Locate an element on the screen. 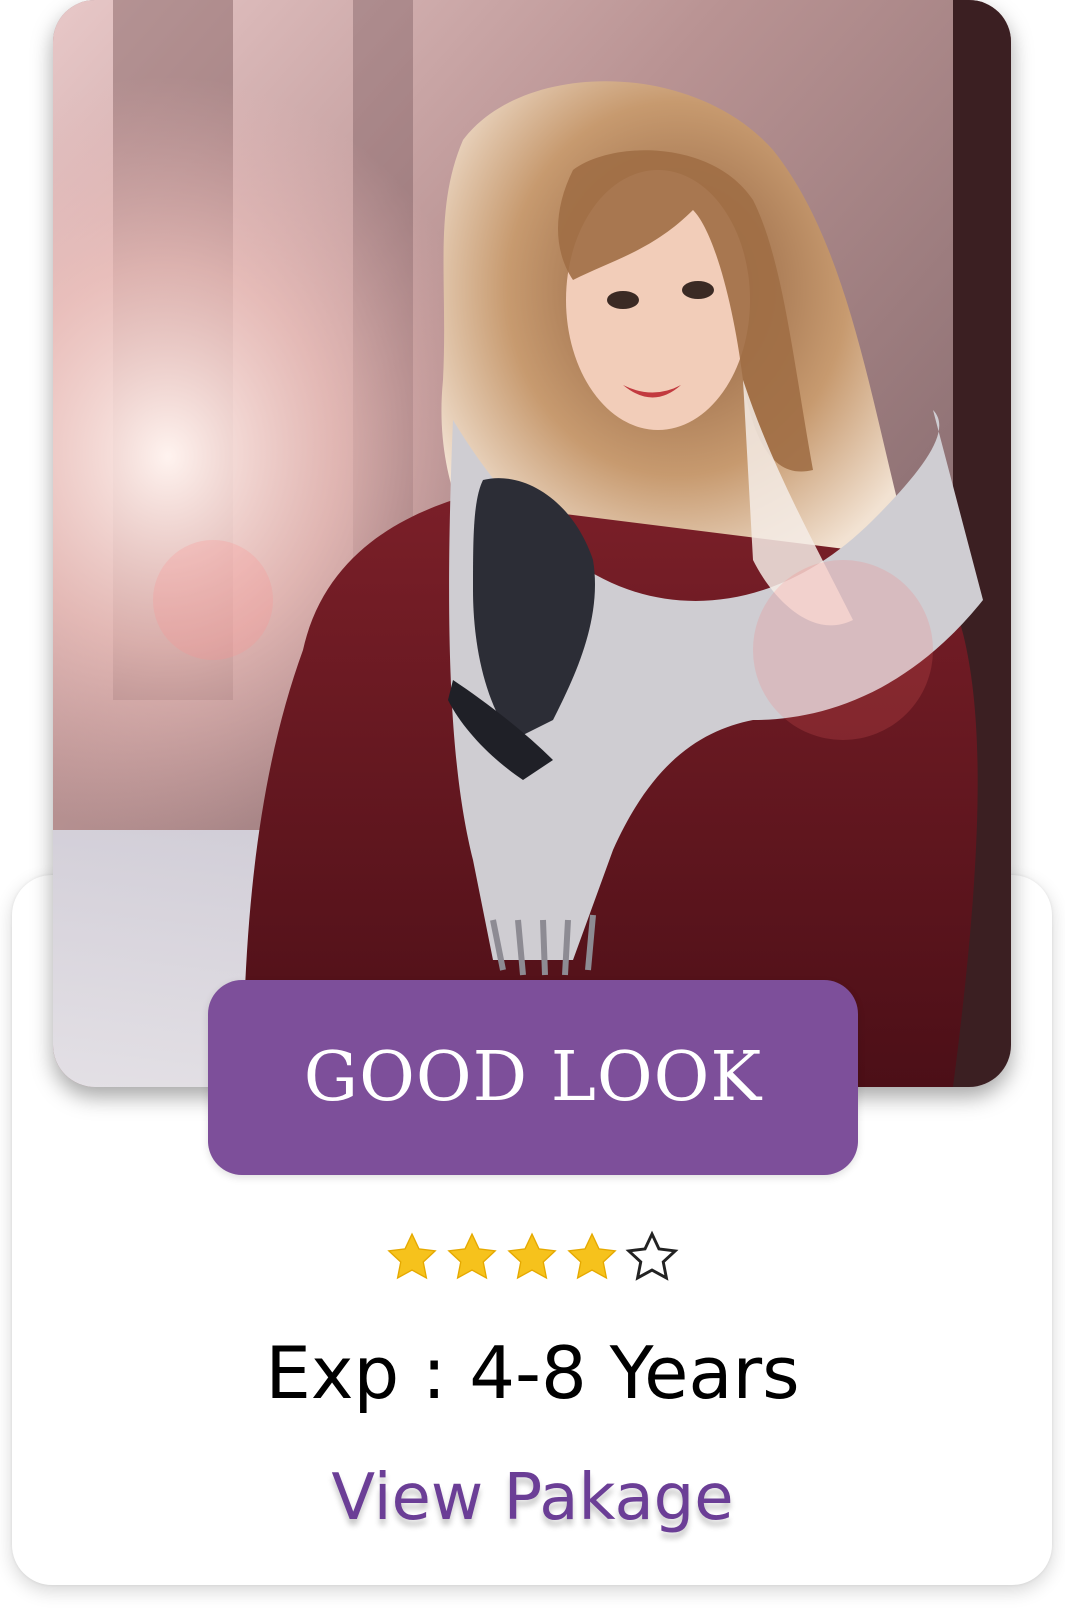 Image resolution: width=1065 pixels, height=1608 pixels. card-title: GOOD LOOK is located at coordinates (533, 1077).